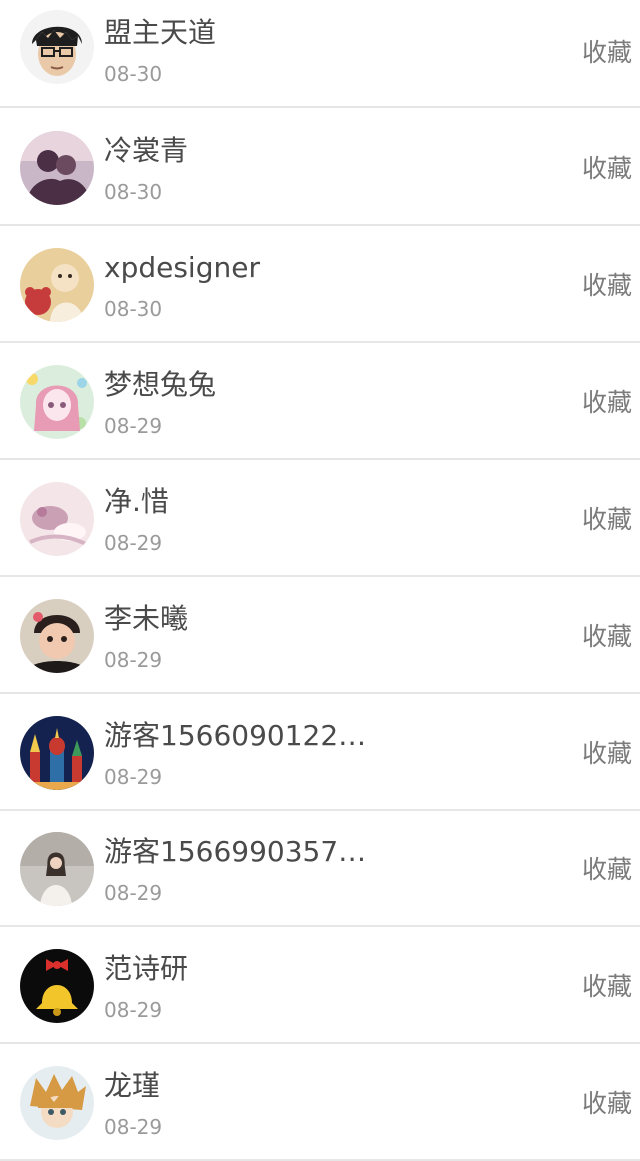  I want to click on avatar-couple-photo-icon, so click(57, 168).